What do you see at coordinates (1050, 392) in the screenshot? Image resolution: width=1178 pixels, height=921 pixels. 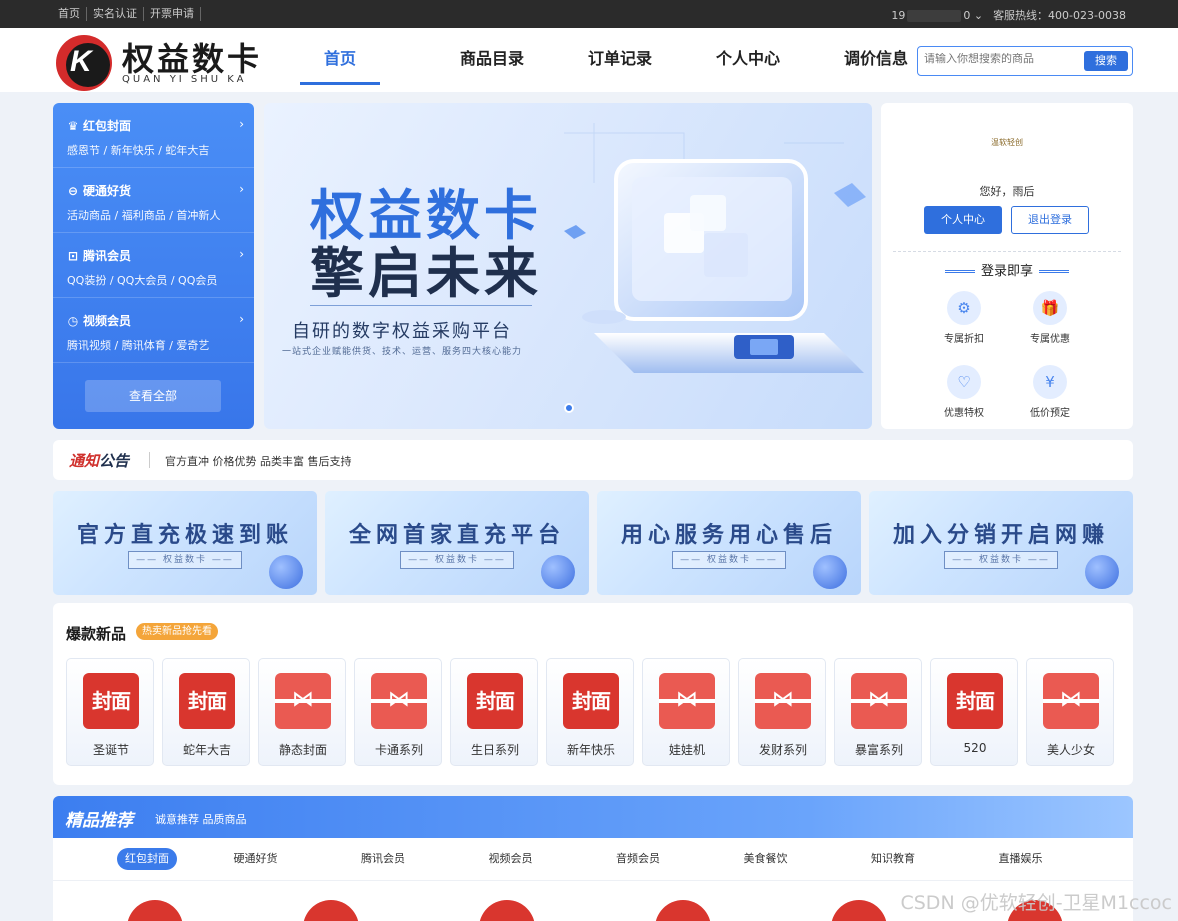 I see `feature-low-price: ¥ 低价预定` at bounding box center [1050, 392].